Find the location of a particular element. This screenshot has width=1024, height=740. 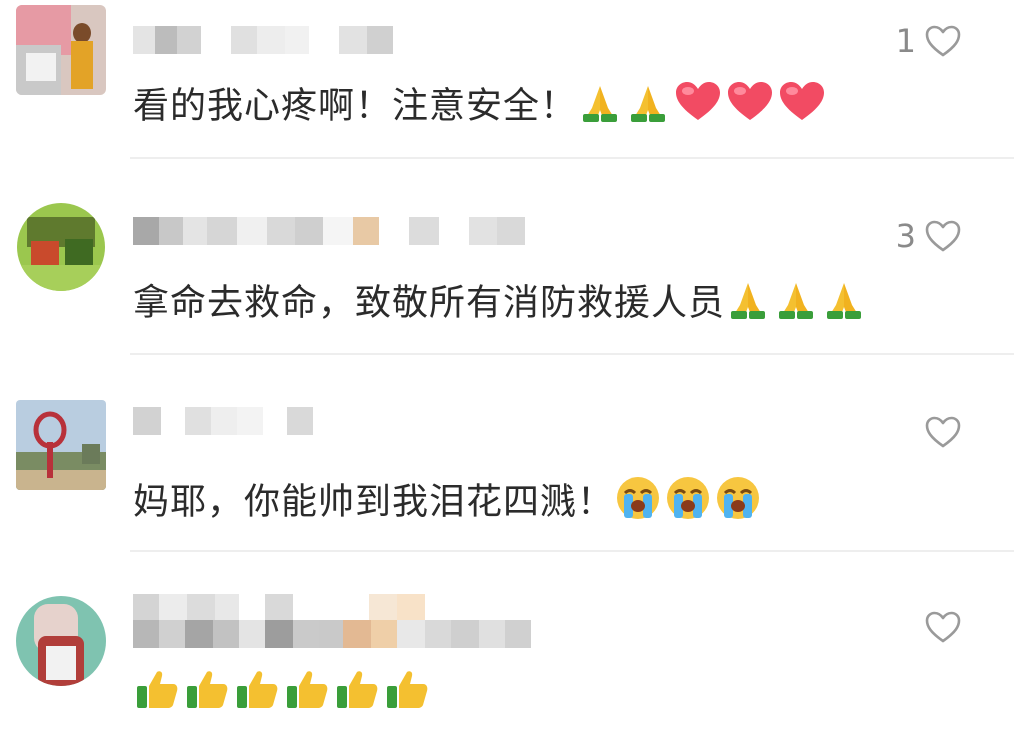

like-count: 1 is located at coordinates (905, 41).